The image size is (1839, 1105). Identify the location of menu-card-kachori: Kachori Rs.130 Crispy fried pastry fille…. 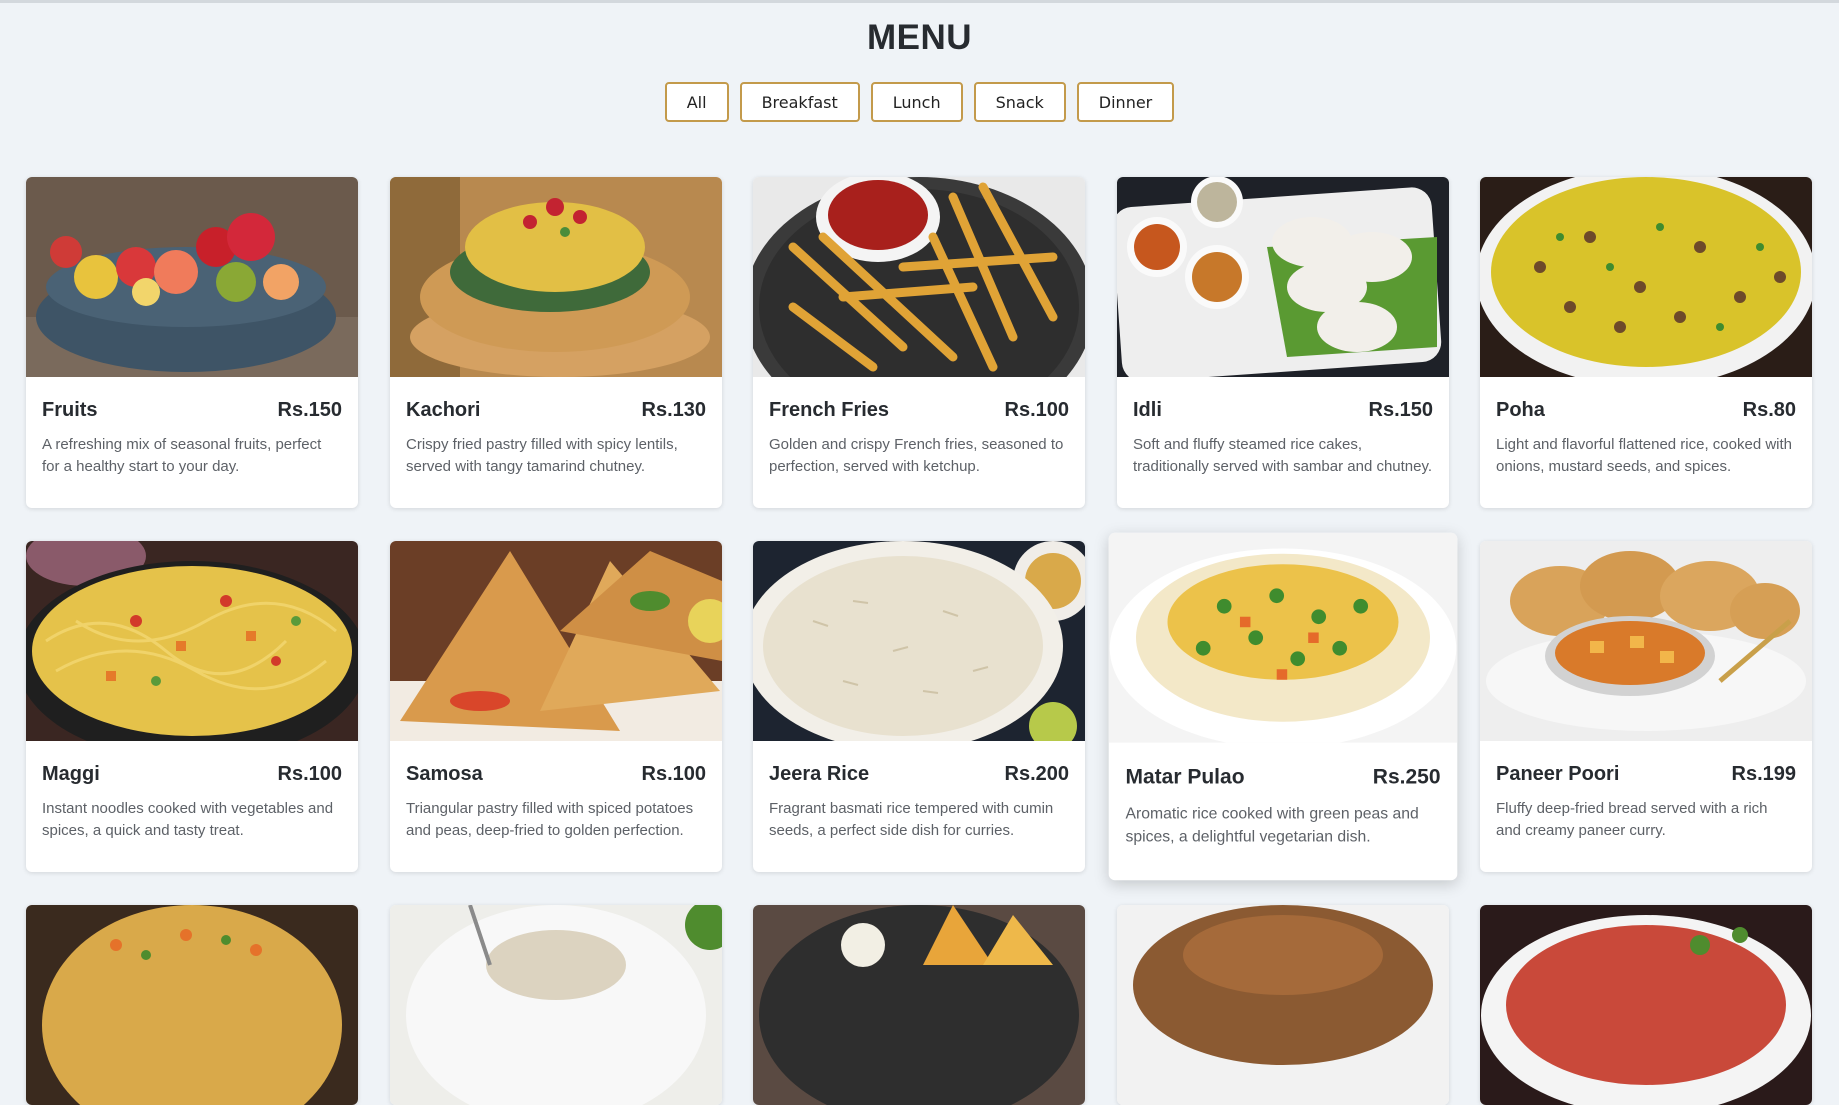
(556, 342).